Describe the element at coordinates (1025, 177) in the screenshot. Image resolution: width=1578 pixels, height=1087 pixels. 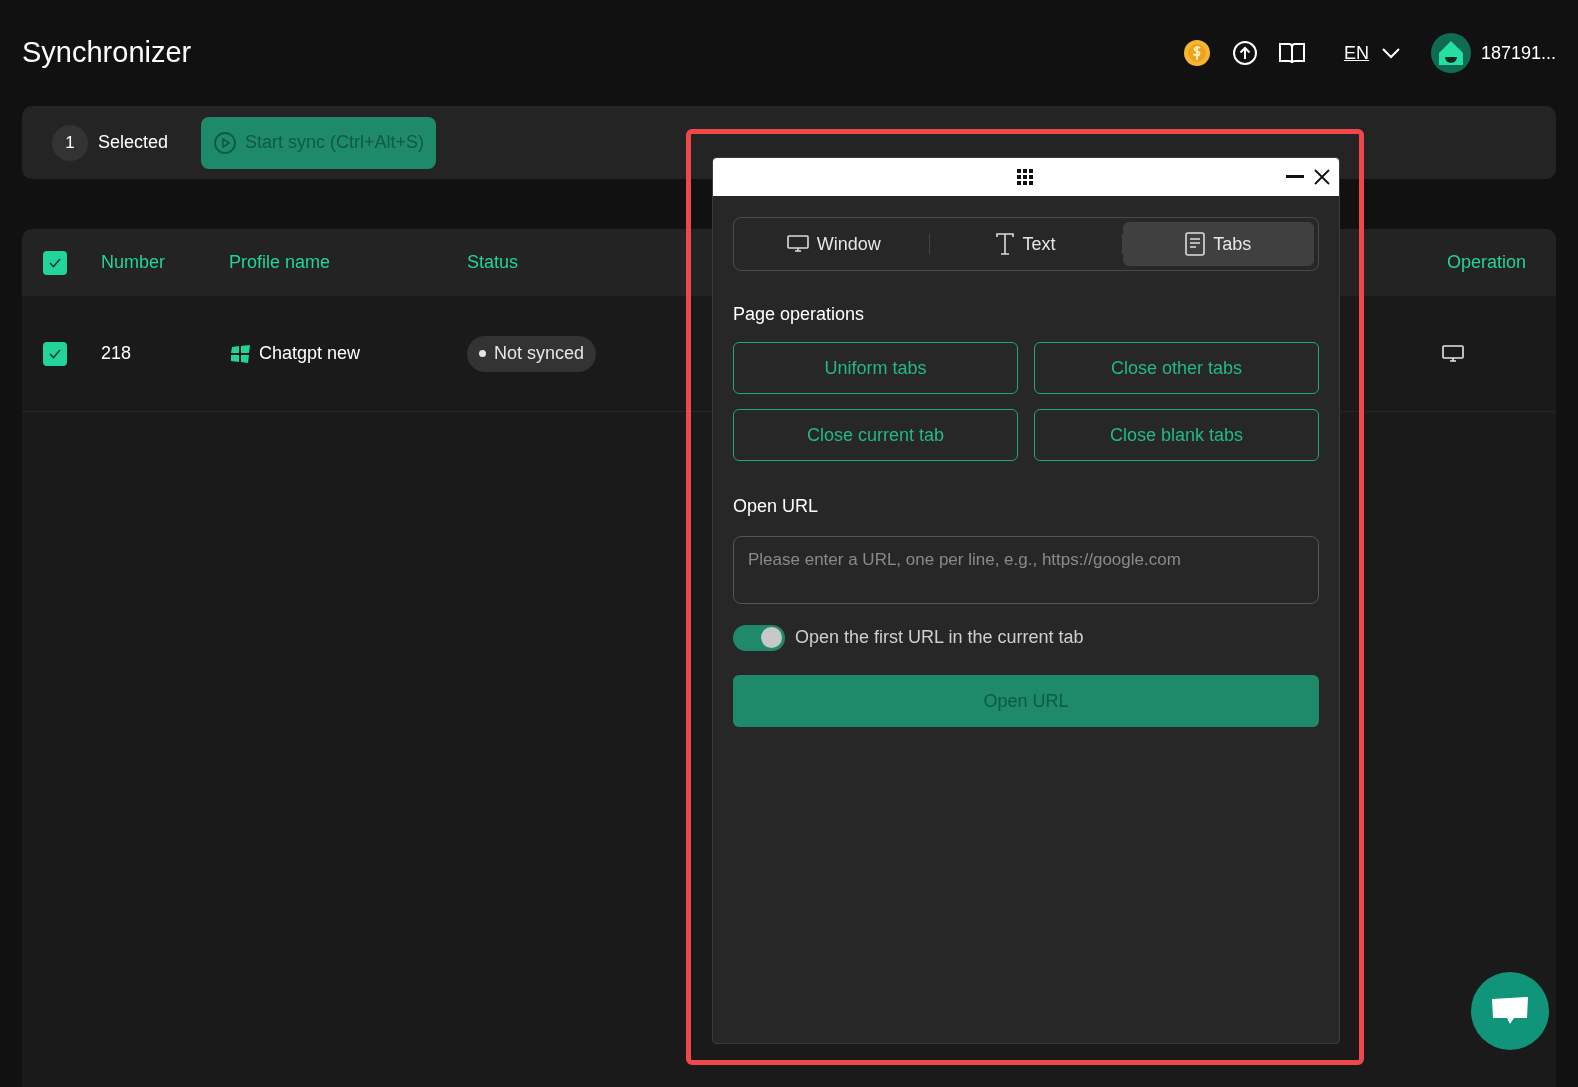
I see `grid-icon` at that location.